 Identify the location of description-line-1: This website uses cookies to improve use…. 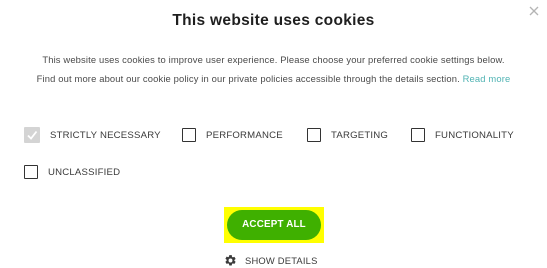
(273, 59).